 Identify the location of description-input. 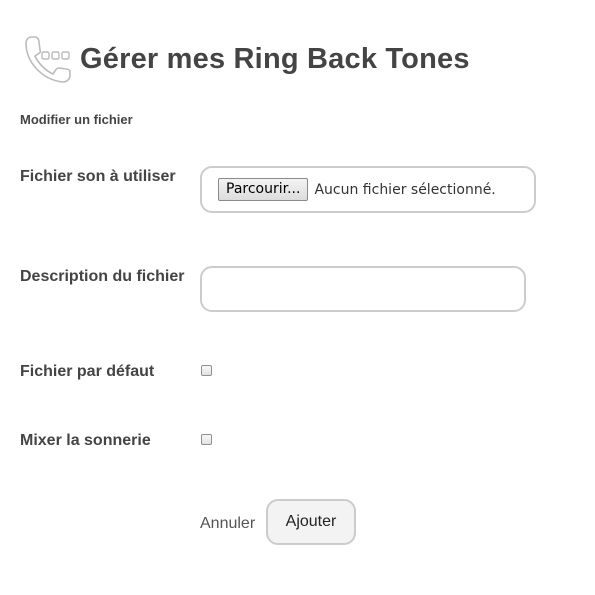
(363, 289).